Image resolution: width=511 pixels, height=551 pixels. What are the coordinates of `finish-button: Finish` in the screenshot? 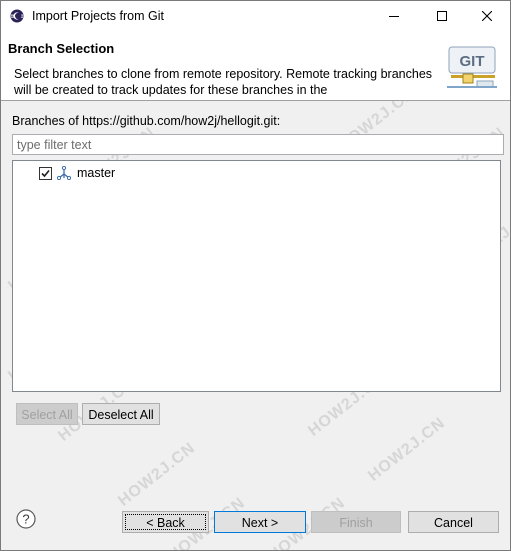 It's located at (356, 522).